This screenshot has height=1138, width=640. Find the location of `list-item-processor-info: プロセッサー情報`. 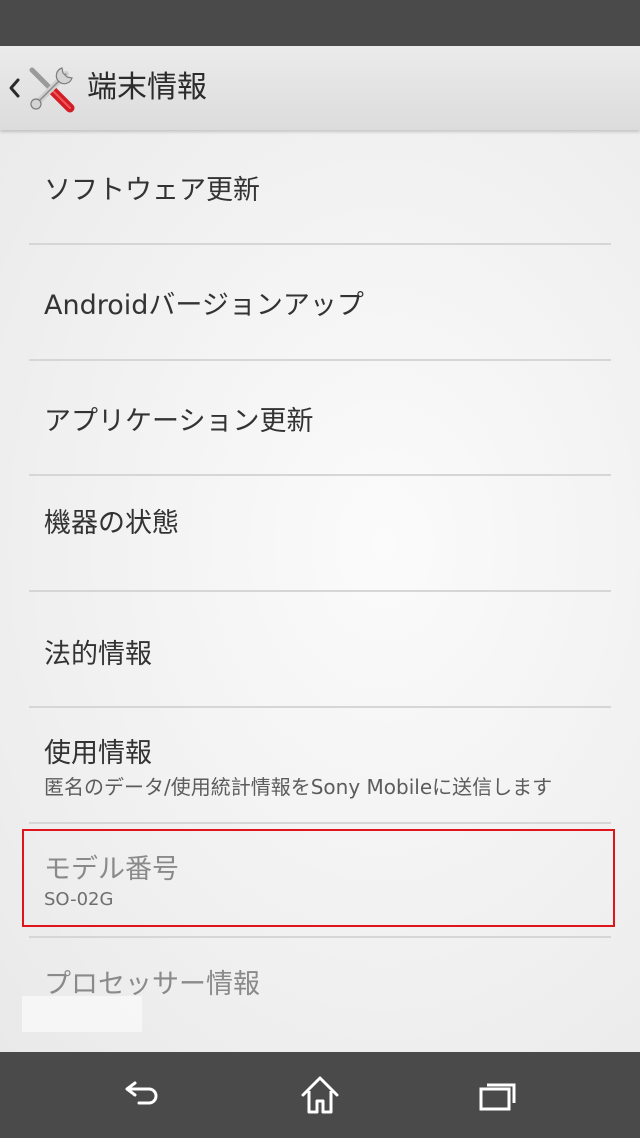

list-item-processor-info: プロセッサー情報 is located at coordinates (320, 995).